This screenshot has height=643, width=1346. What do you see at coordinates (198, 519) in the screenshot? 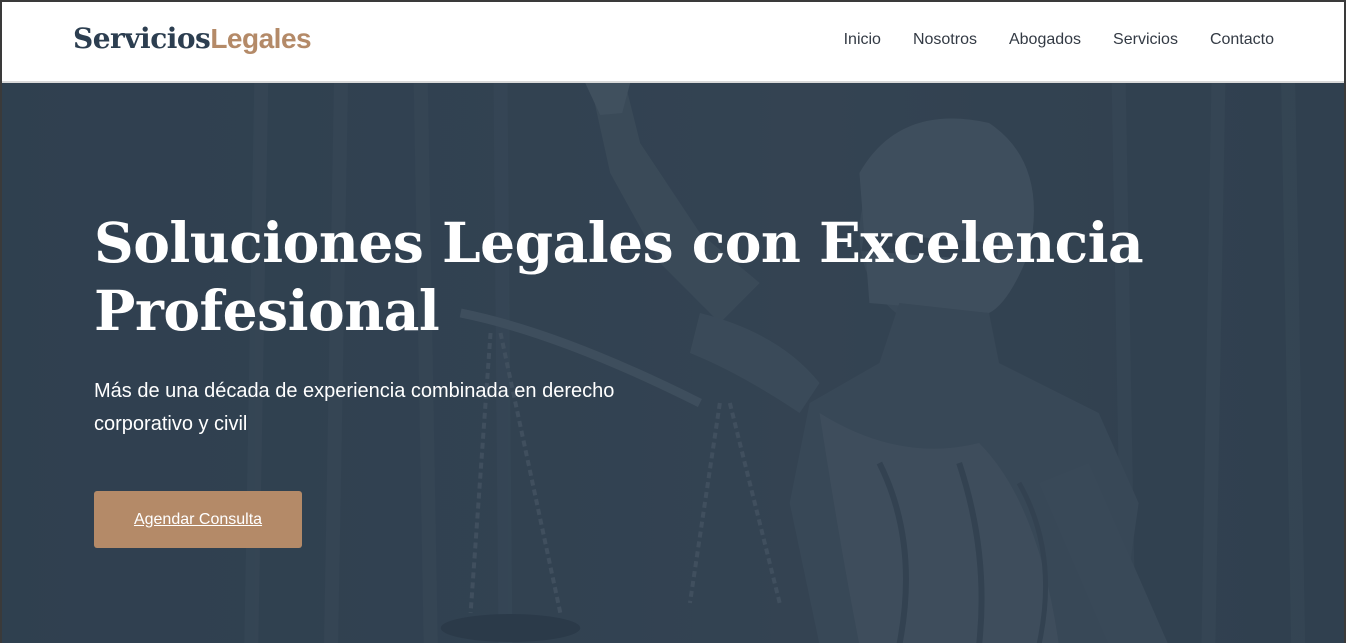
I see `schedule-consultation-button: Agendar Consulta` at bounding box center [198, 519].